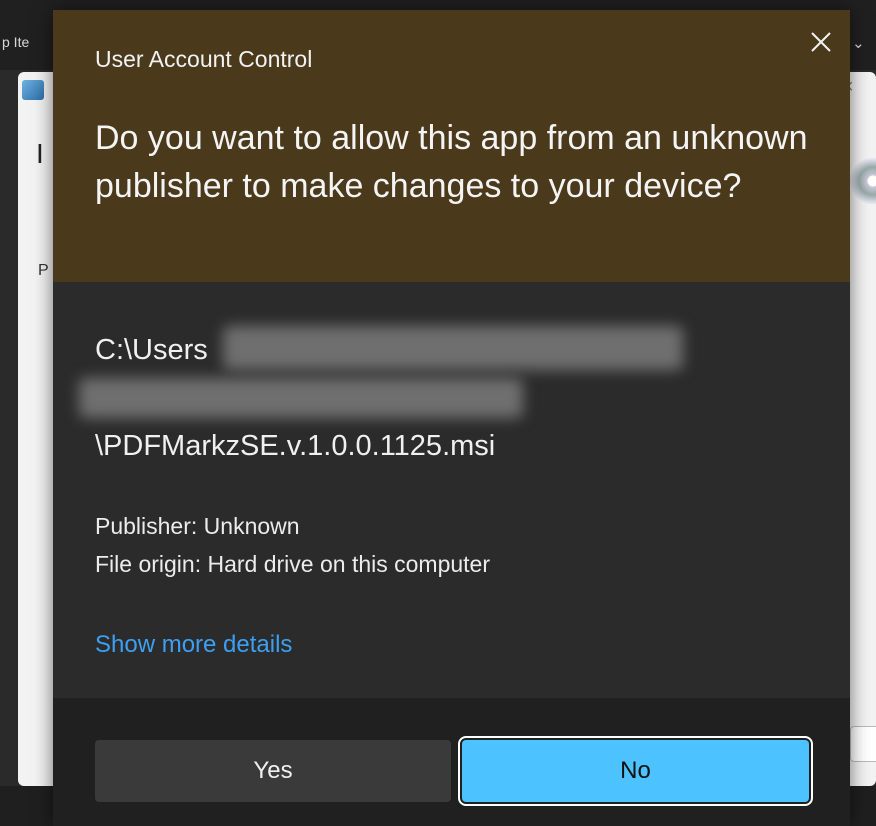 This screenshot has width=876, height=826. I want to click on no-button: No, so click(635, 771).